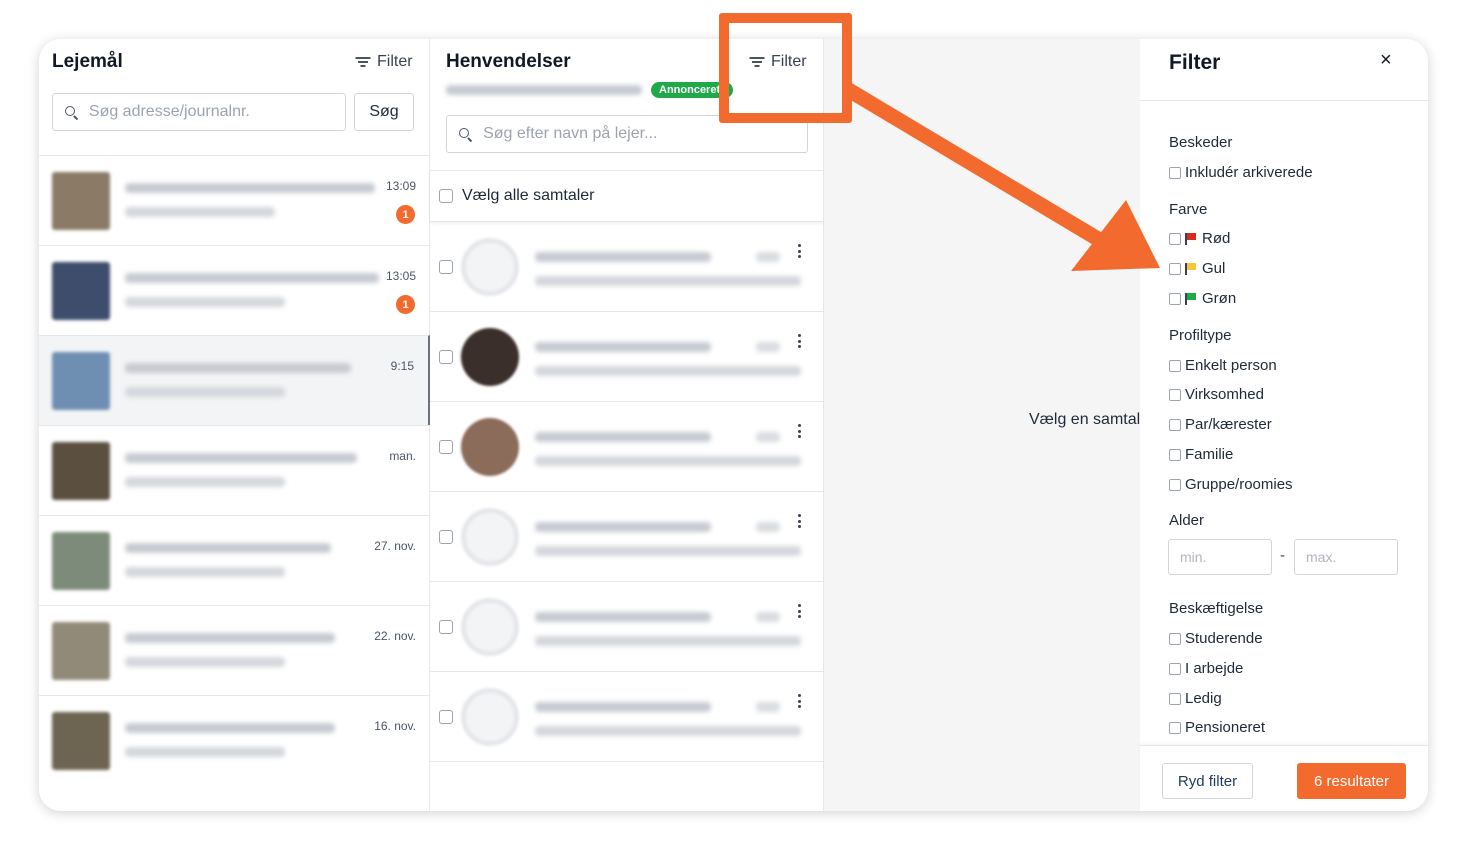 Image resolution: width=1468 pixels, height=850 pixels. What do you see at coordinates (1231, 484) in the screenshot?
I see `option-profile-group: Gruppe/roomies` at bounding box center [1231, 484].